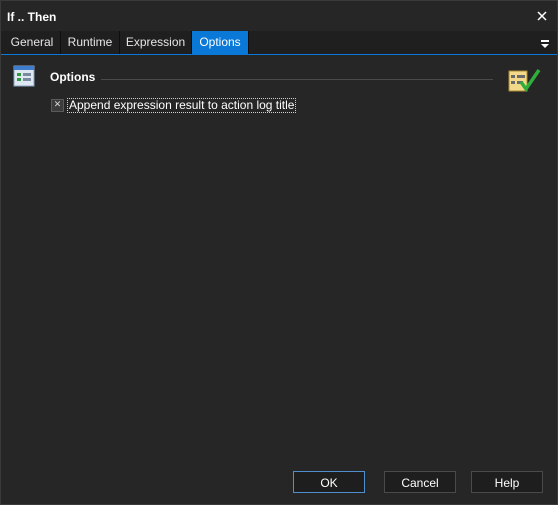 The image size is (558, 505). I want to click on ok-button: OK, so click(329, 482).